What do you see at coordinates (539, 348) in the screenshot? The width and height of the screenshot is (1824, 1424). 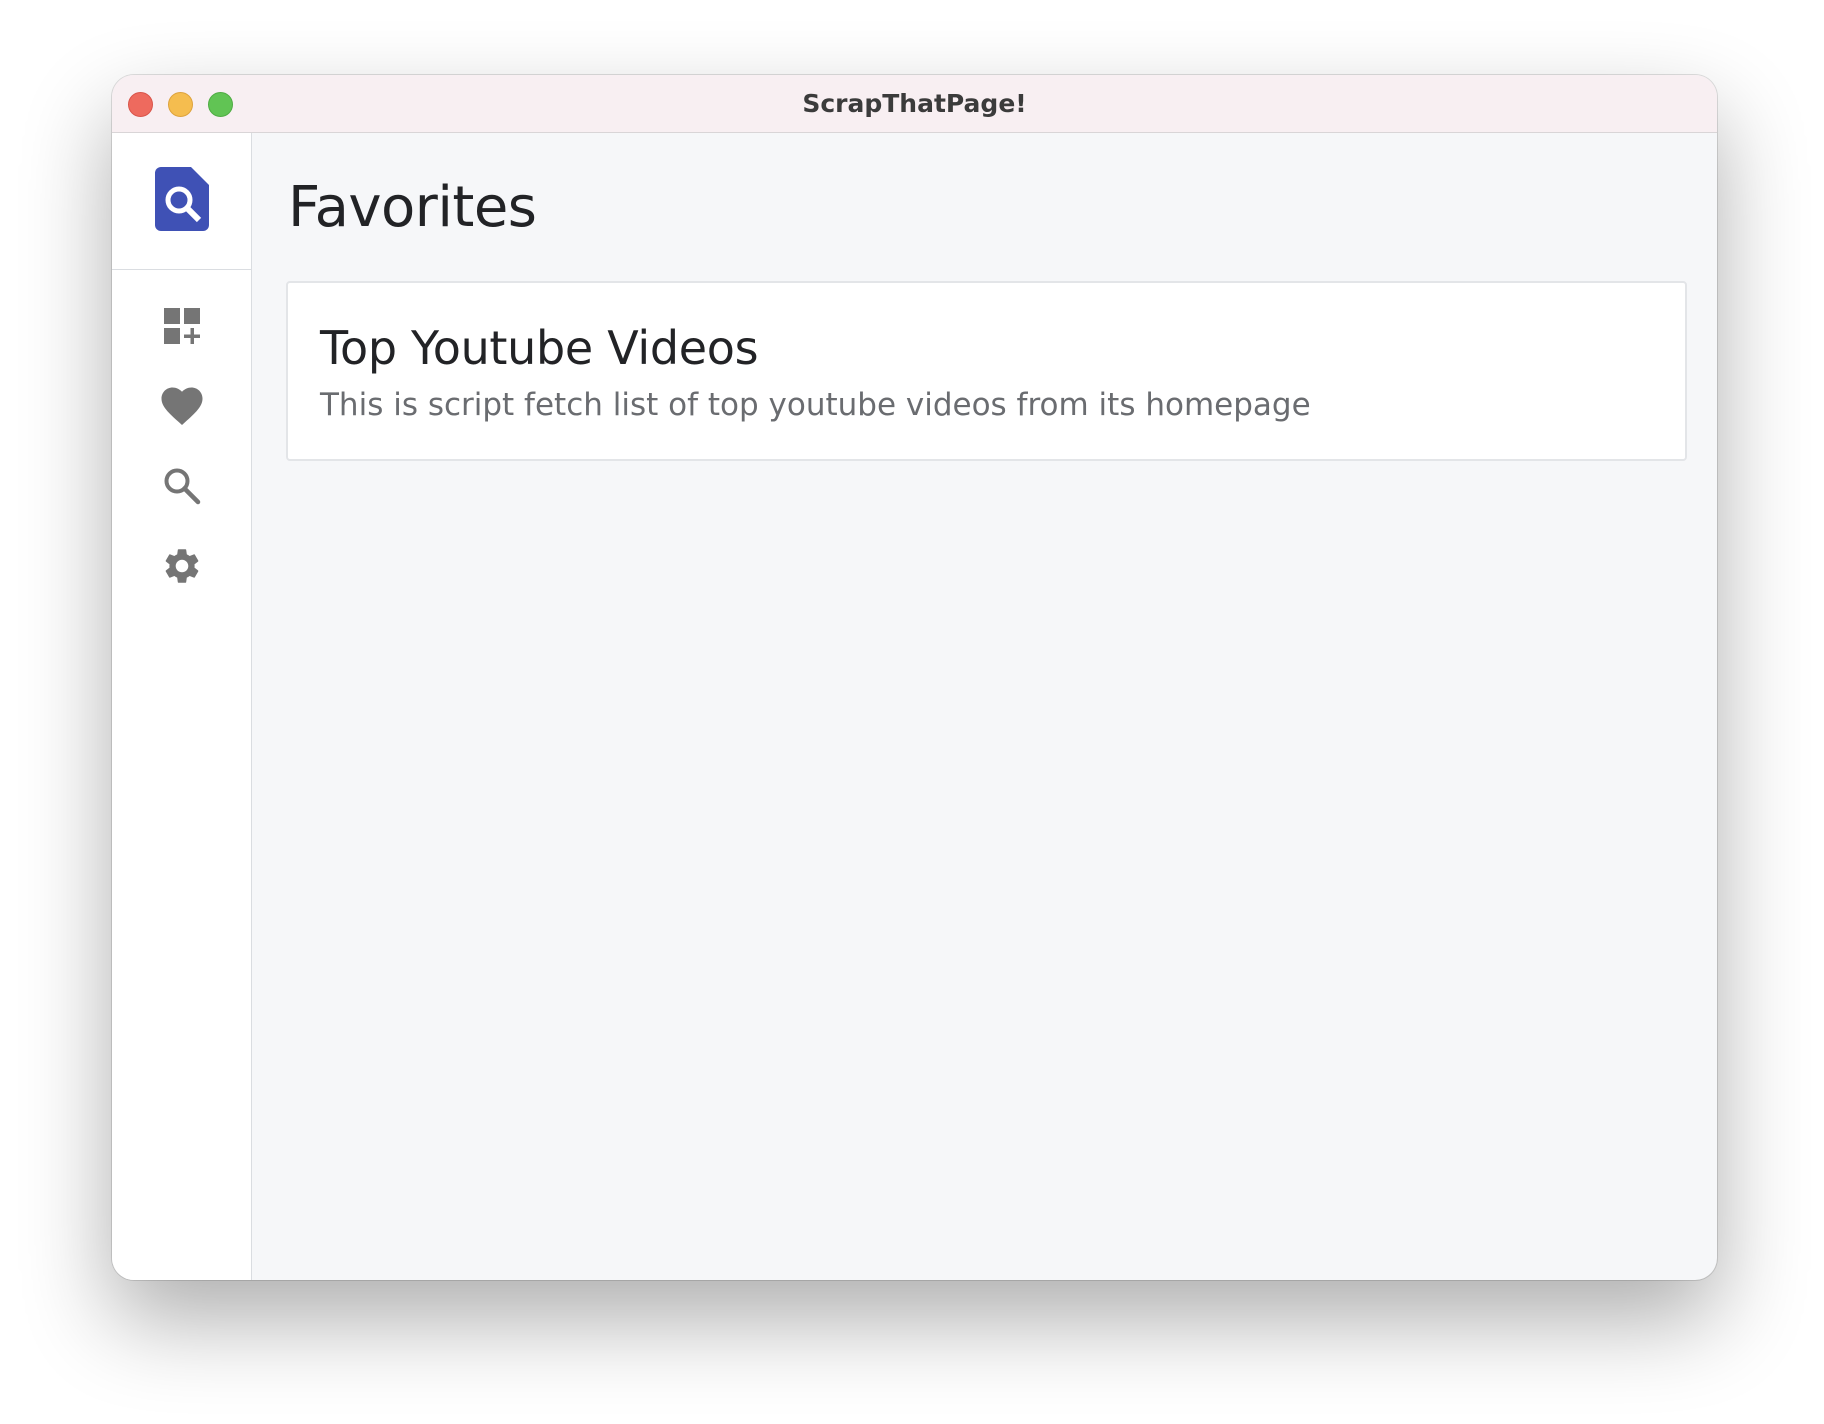 I see `card-title: Top Youtube Videos` at bounding box center [539, 348].